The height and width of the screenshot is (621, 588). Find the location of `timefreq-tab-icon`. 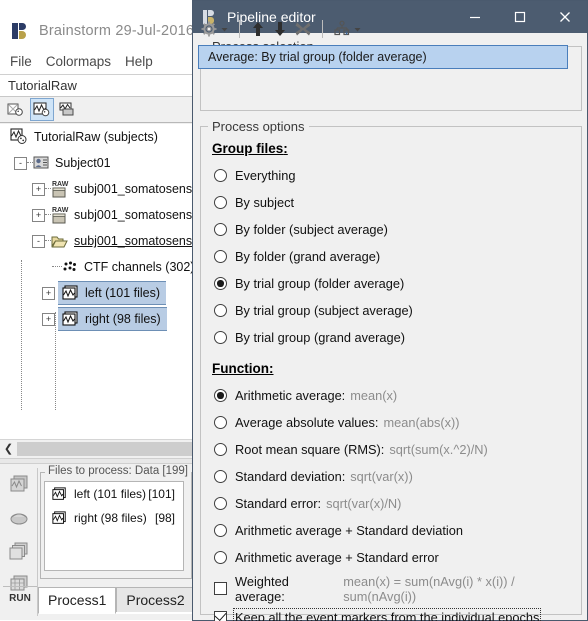

timefreq-tab-icon is located at coordinates (20, 550).